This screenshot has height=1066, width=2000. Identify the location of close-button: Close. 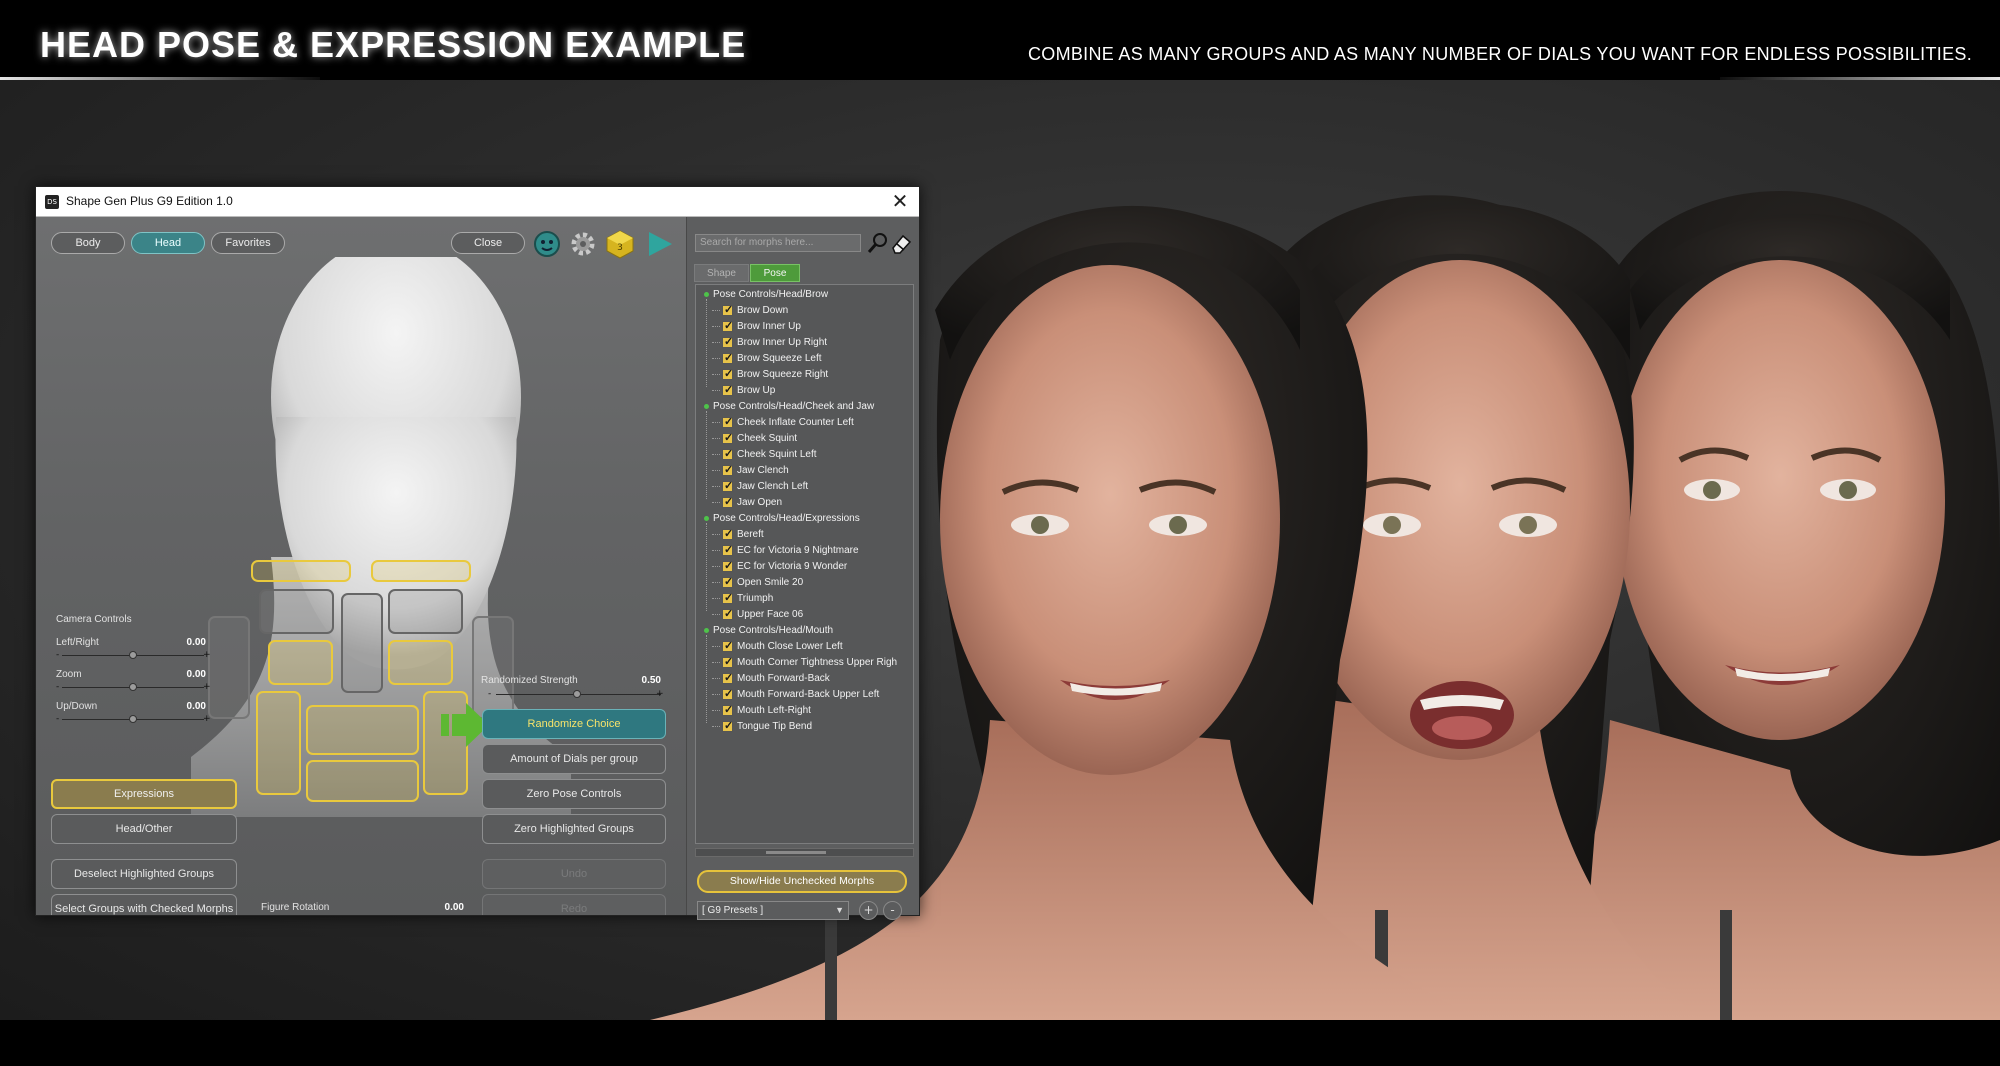
(488, 243).